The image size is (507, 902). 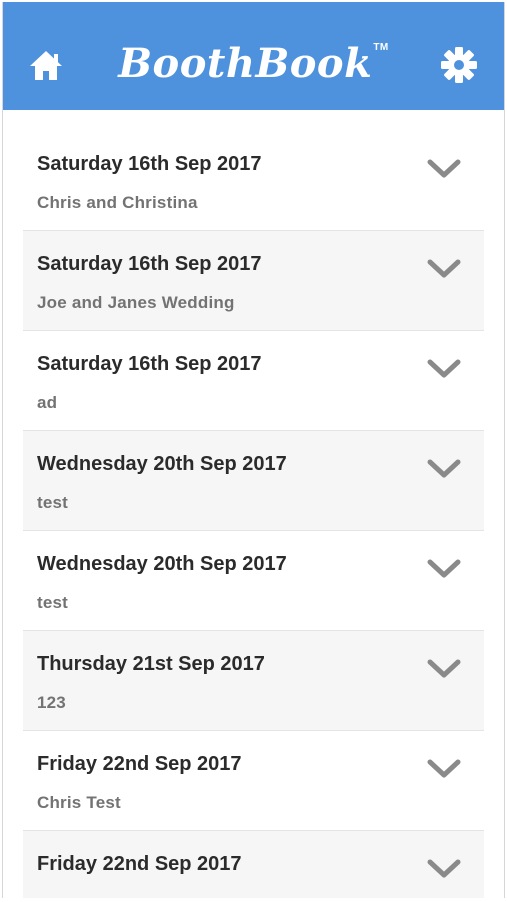 What do you see at coordinates (245, 63) in the screenshot?
I see `app-logo-text: BoothBook` at bounding box center [245, 63].